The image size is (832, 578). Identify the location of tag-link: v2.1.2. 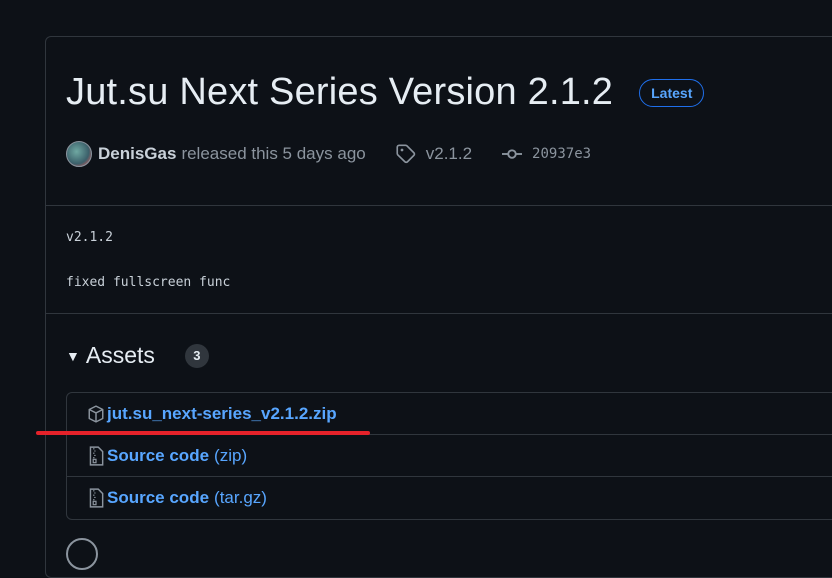
(434, 154).